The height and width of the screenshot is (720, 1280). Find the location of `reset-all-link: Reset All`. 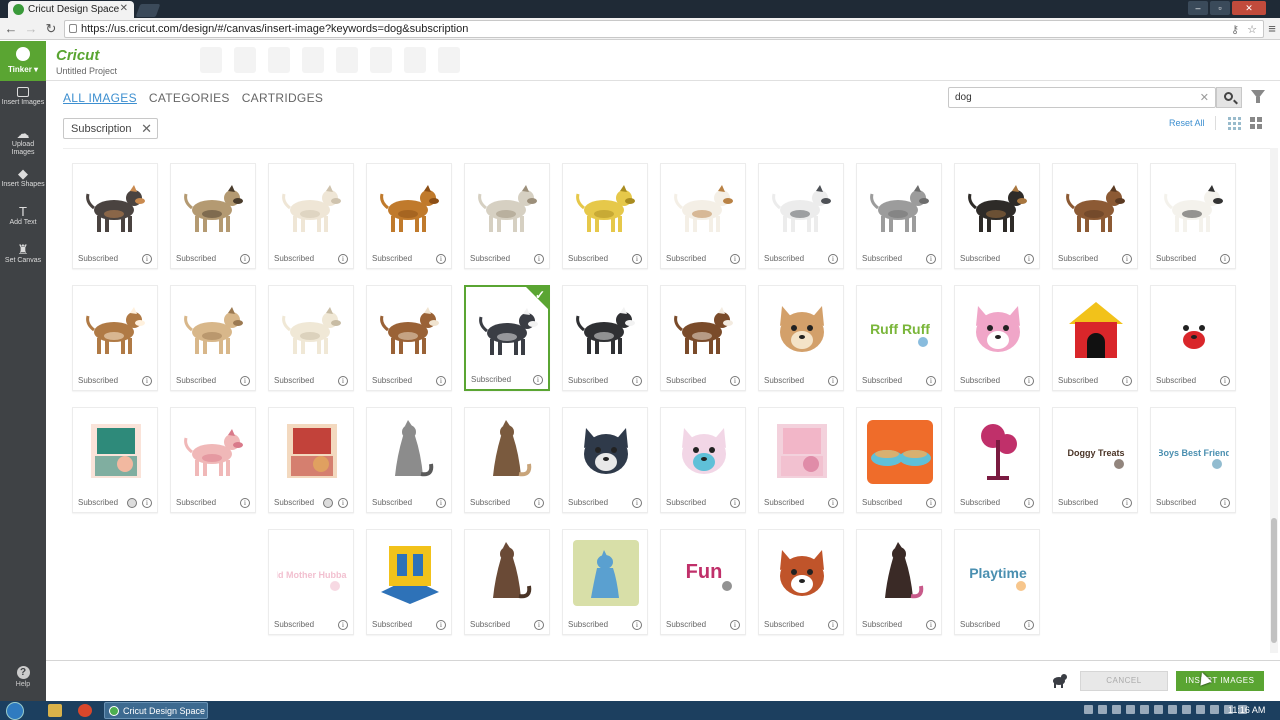

reset-all-link: Reset All is located at coordinates (1187, 123).